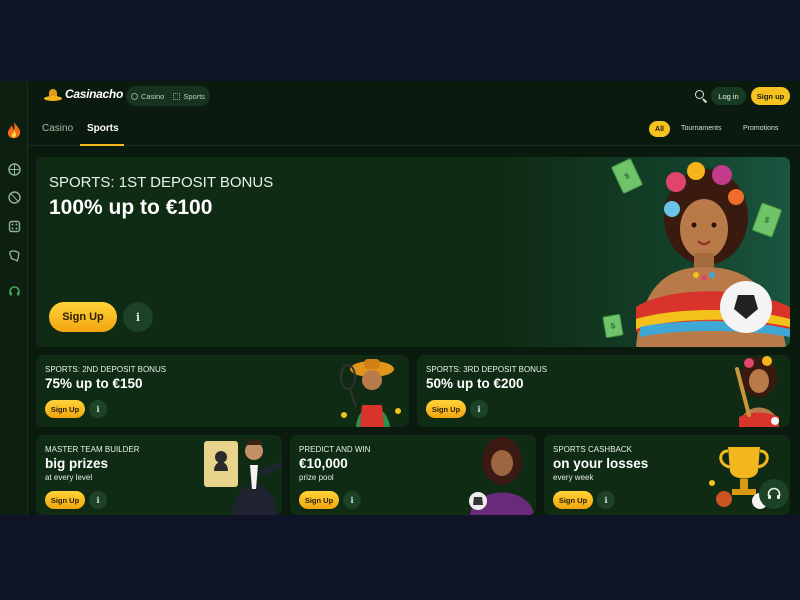  What do you see at coordinates (153, 96) in the screenshot?
I see `switch-casino-label: Casino` at bounding box center [153, 96].